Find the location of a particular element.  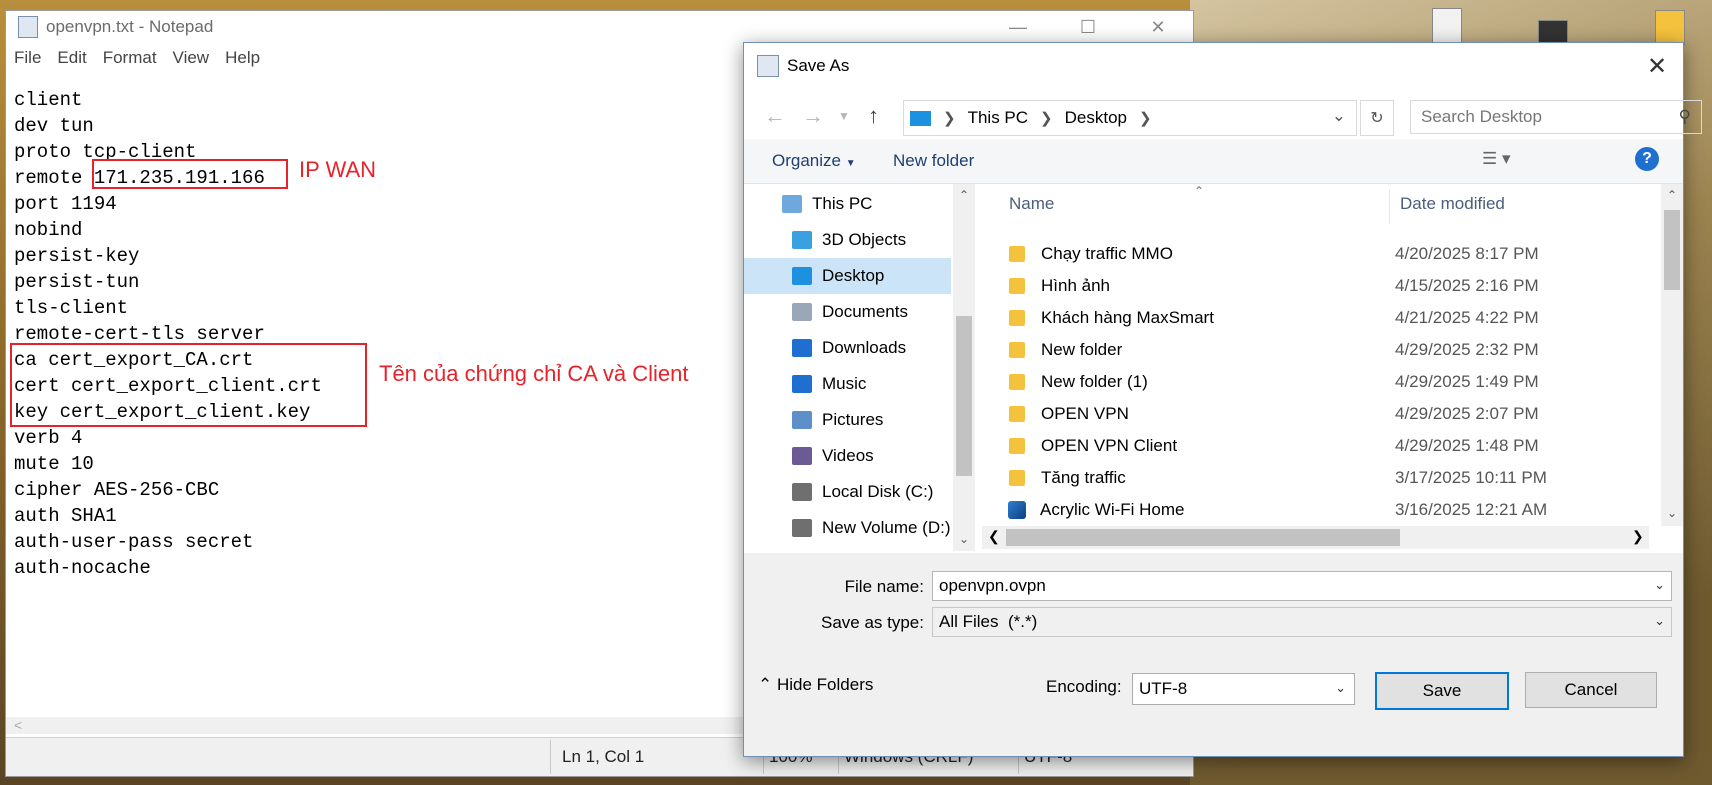

save-type-value: All Files (*.*) is located at coordinates (988, 621).